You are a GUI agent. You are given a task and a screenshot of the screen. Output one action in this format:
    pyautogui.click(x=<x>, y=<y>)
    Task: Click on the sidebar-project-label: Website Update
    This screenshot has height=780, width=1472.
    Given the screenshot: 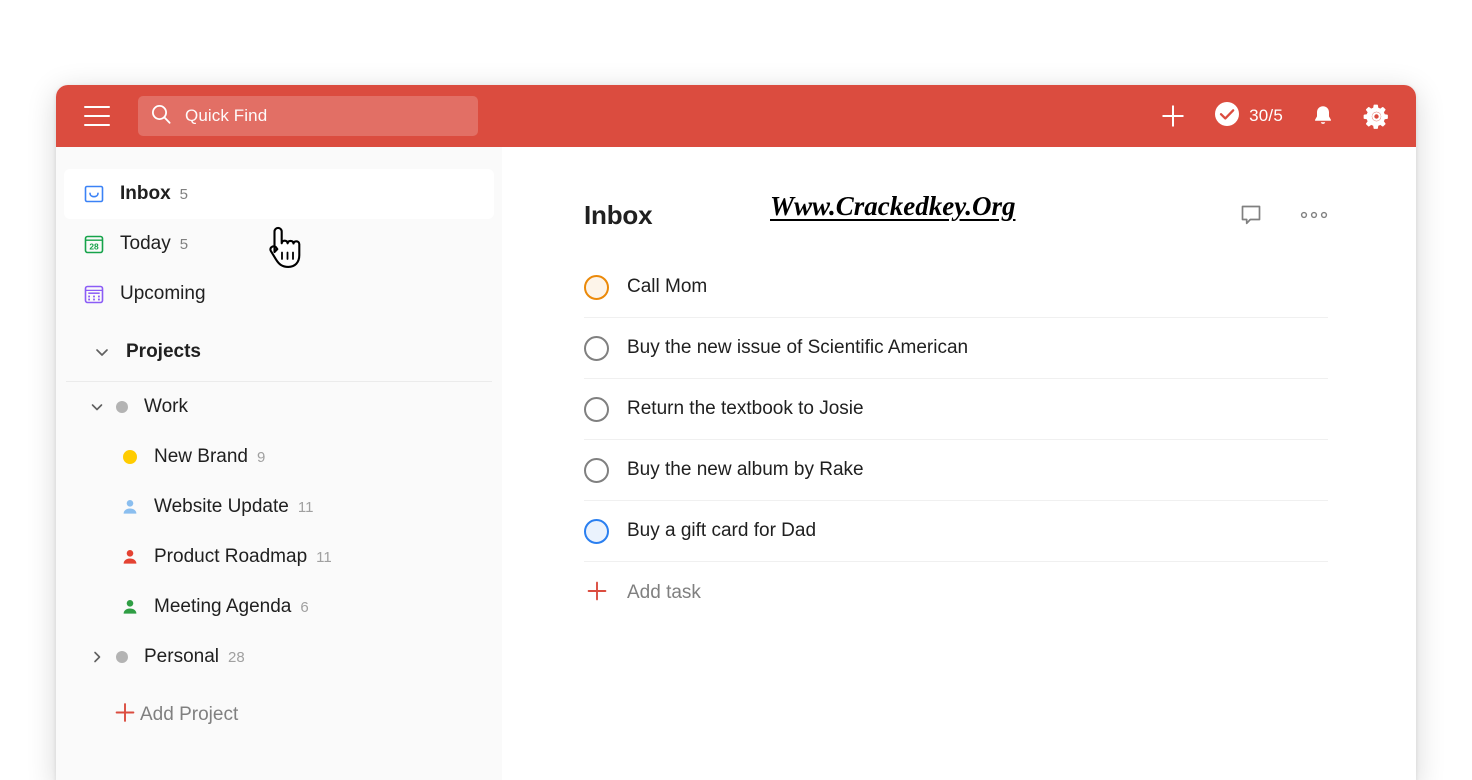 What is the action you would take?
    pyautogui.click(x=221, y=506)
    